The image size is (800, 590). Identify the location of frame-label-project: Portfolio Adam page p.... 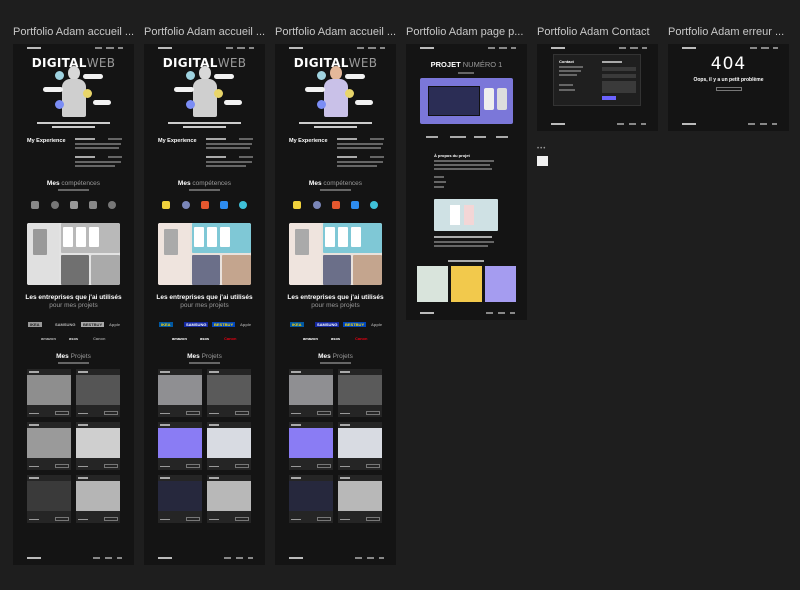
(470, 32).